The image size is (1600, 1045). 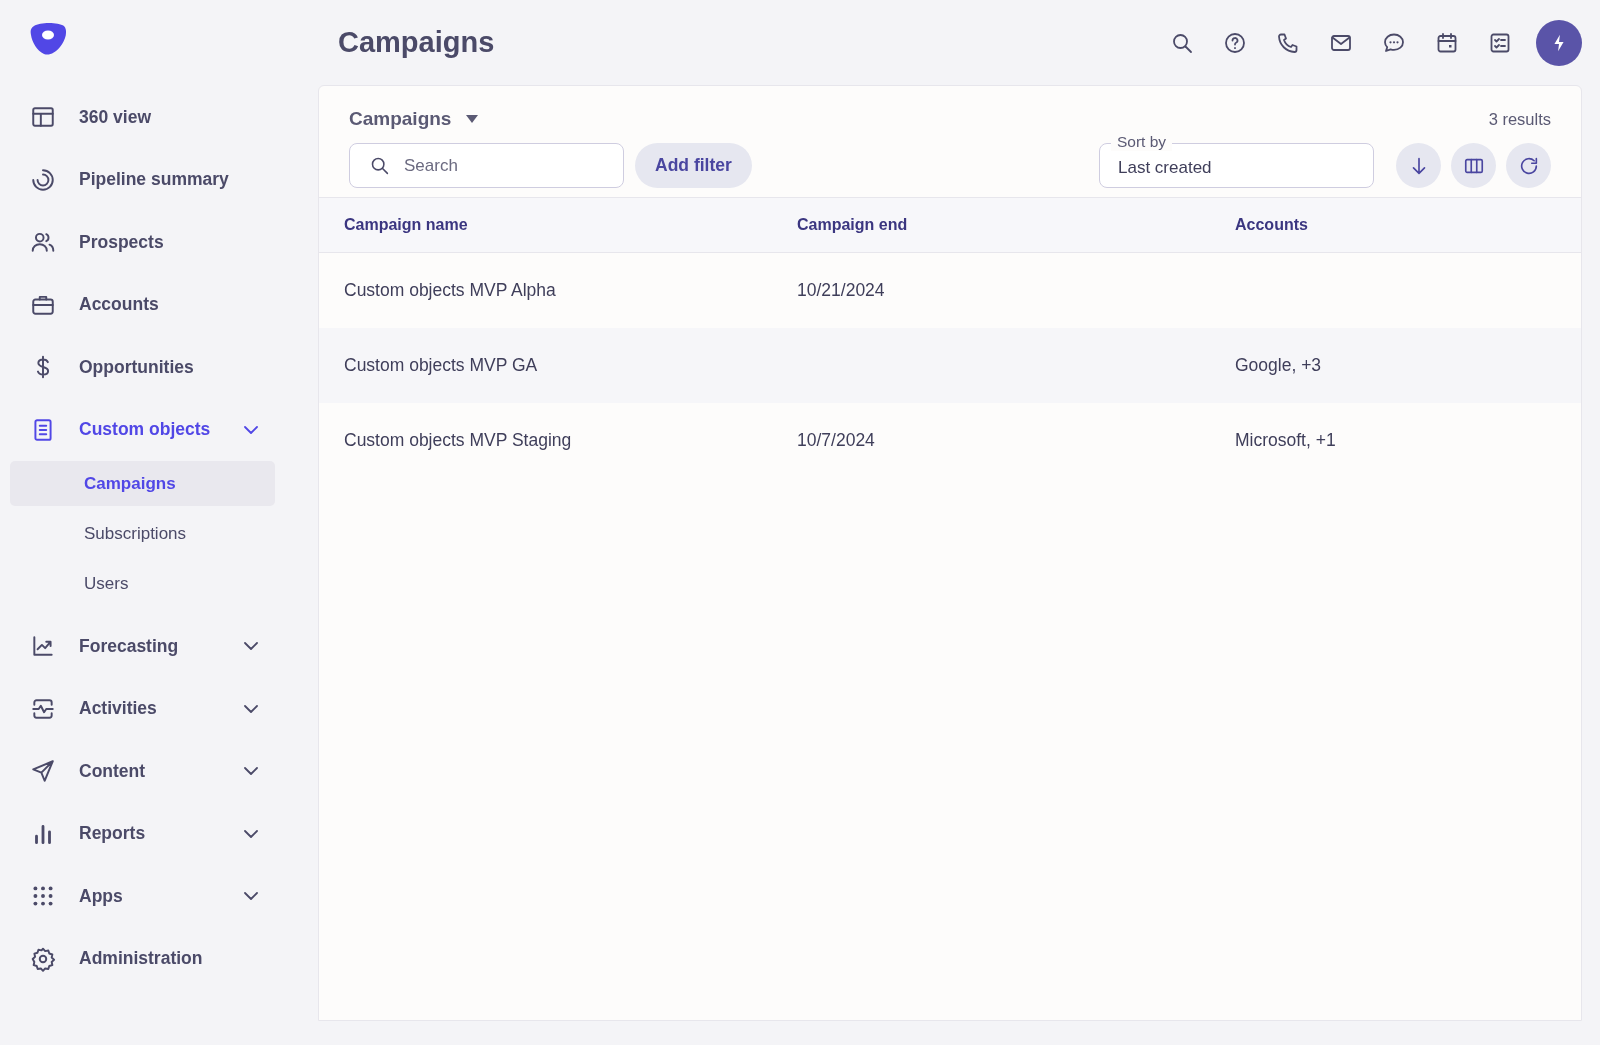 I want to click on sidebar-item: Content, so click(x=139, y=771).